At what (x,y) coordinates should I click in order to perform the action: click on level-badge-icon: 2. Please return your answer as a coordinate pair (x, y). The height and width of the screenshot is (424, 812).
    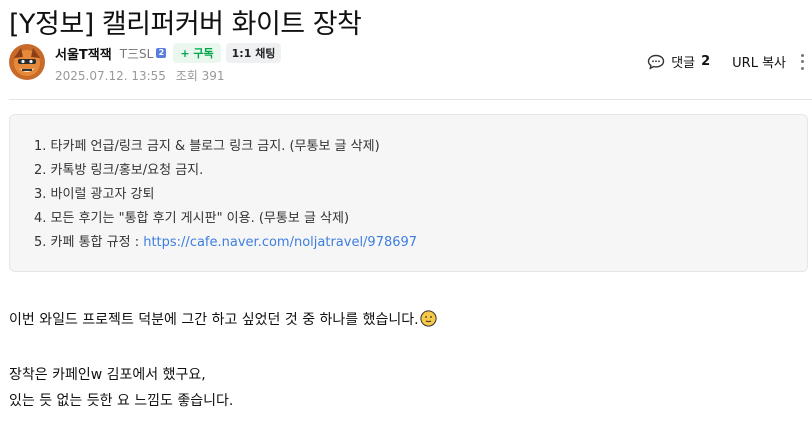
    Looking at the image, I should click on (161, 53).